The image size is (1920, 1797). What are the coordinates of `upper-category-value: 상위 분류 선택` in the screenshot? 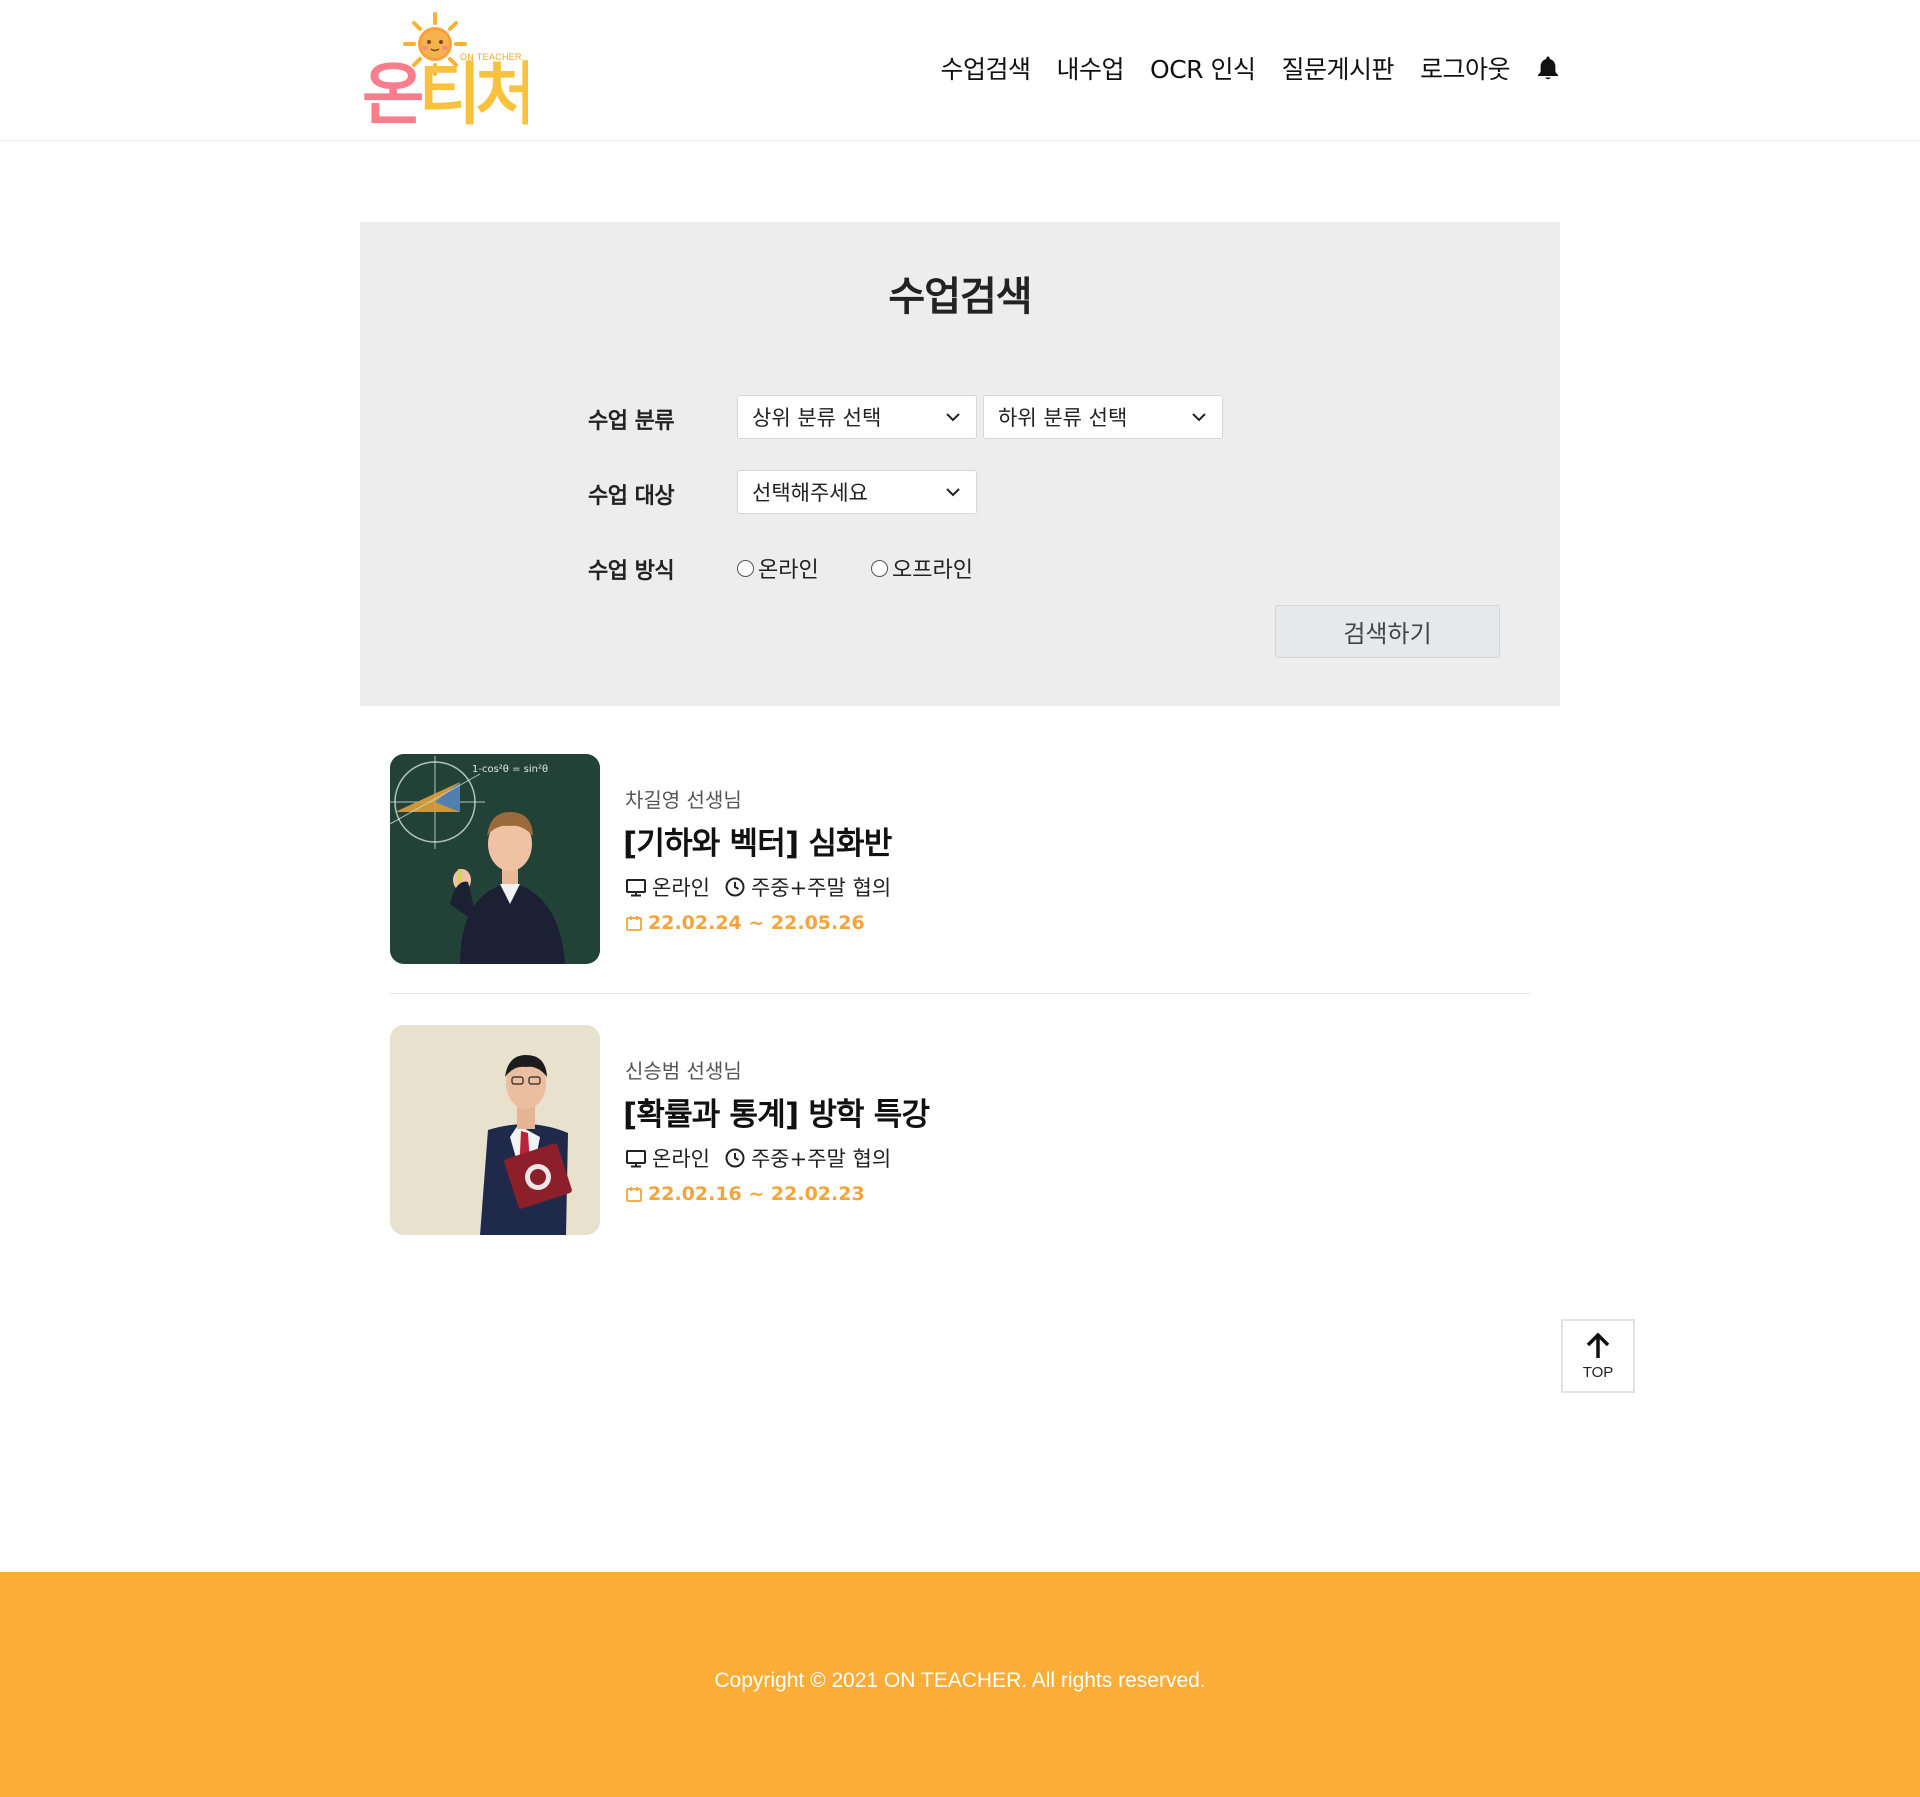 It's located at (817, 418).